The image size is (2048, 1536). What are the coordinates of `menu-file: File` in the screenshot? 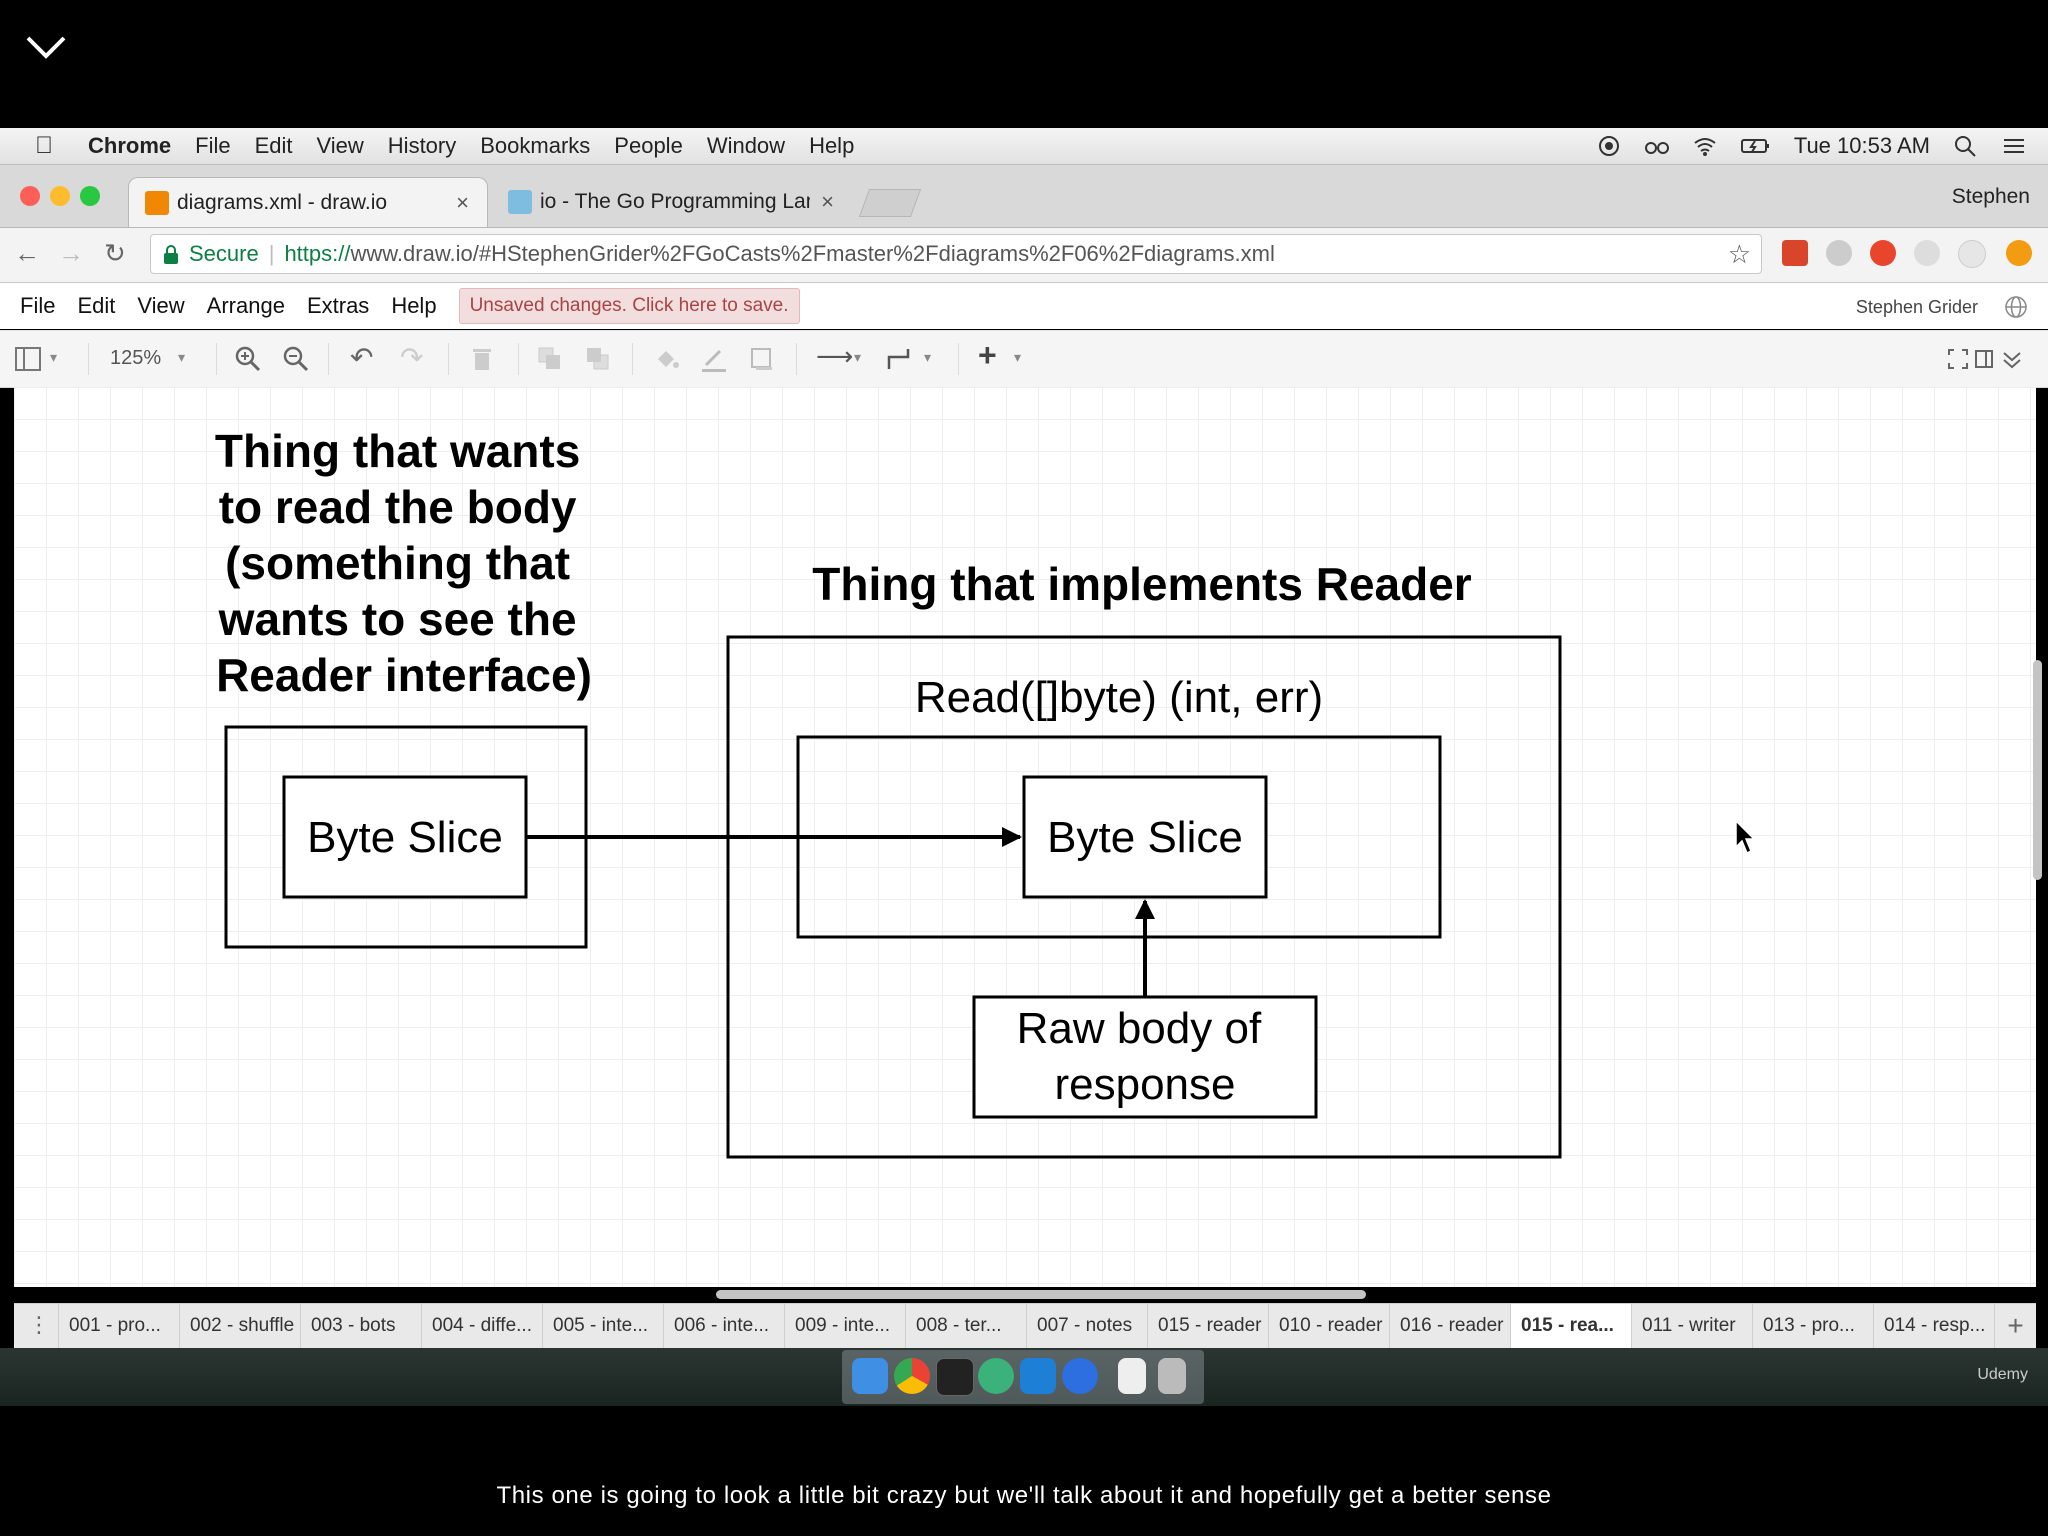 It's located at (212, 146).